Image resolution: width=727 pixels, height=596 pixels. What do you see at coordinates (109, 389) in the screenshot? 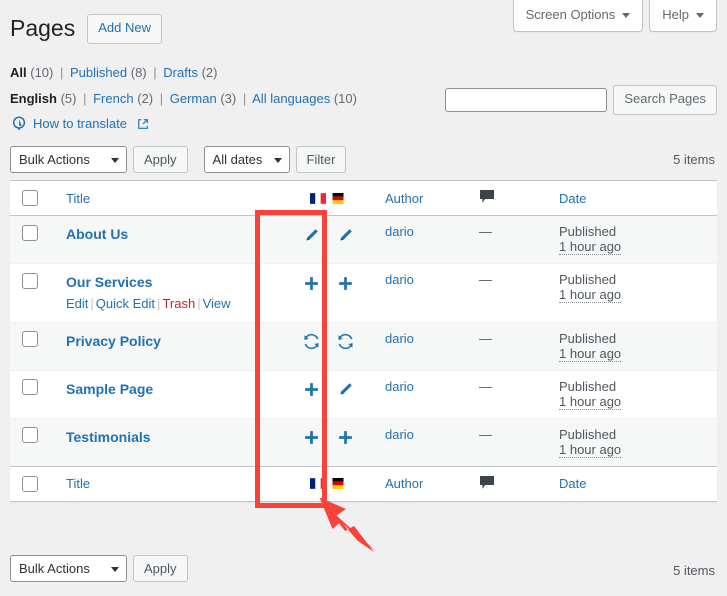
I see `page-title-link: Sample Page` at bounding box center [109, 389].